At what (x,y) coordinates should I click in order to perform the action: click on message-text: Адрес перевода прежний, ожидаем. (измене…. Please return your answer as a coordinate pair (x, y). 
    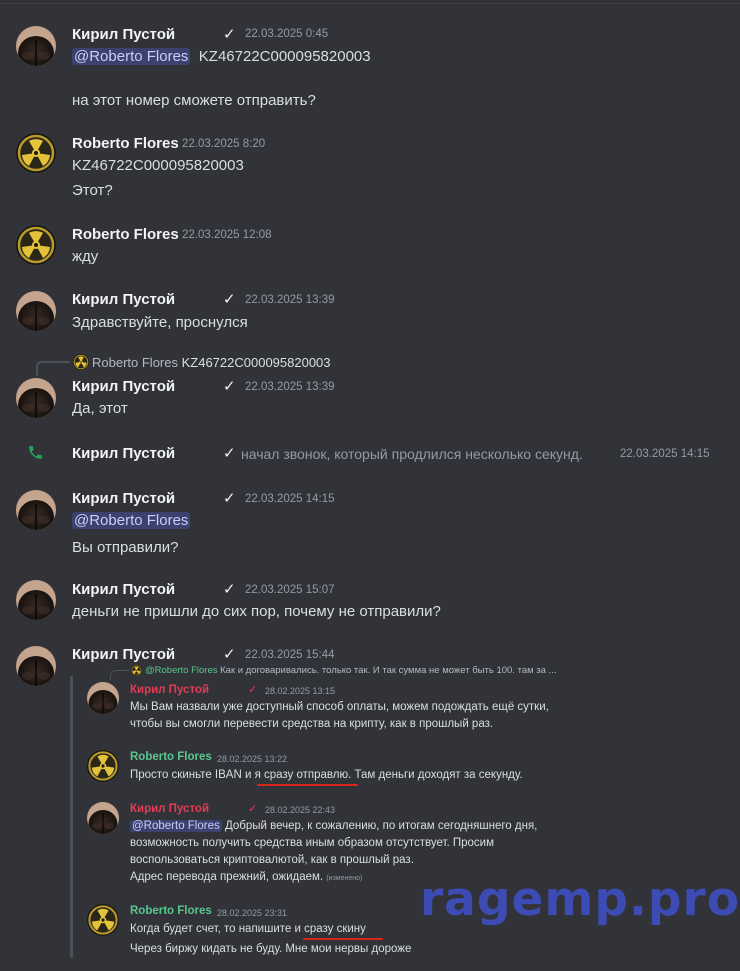
    Looking at the image, I should click on (246, 878).